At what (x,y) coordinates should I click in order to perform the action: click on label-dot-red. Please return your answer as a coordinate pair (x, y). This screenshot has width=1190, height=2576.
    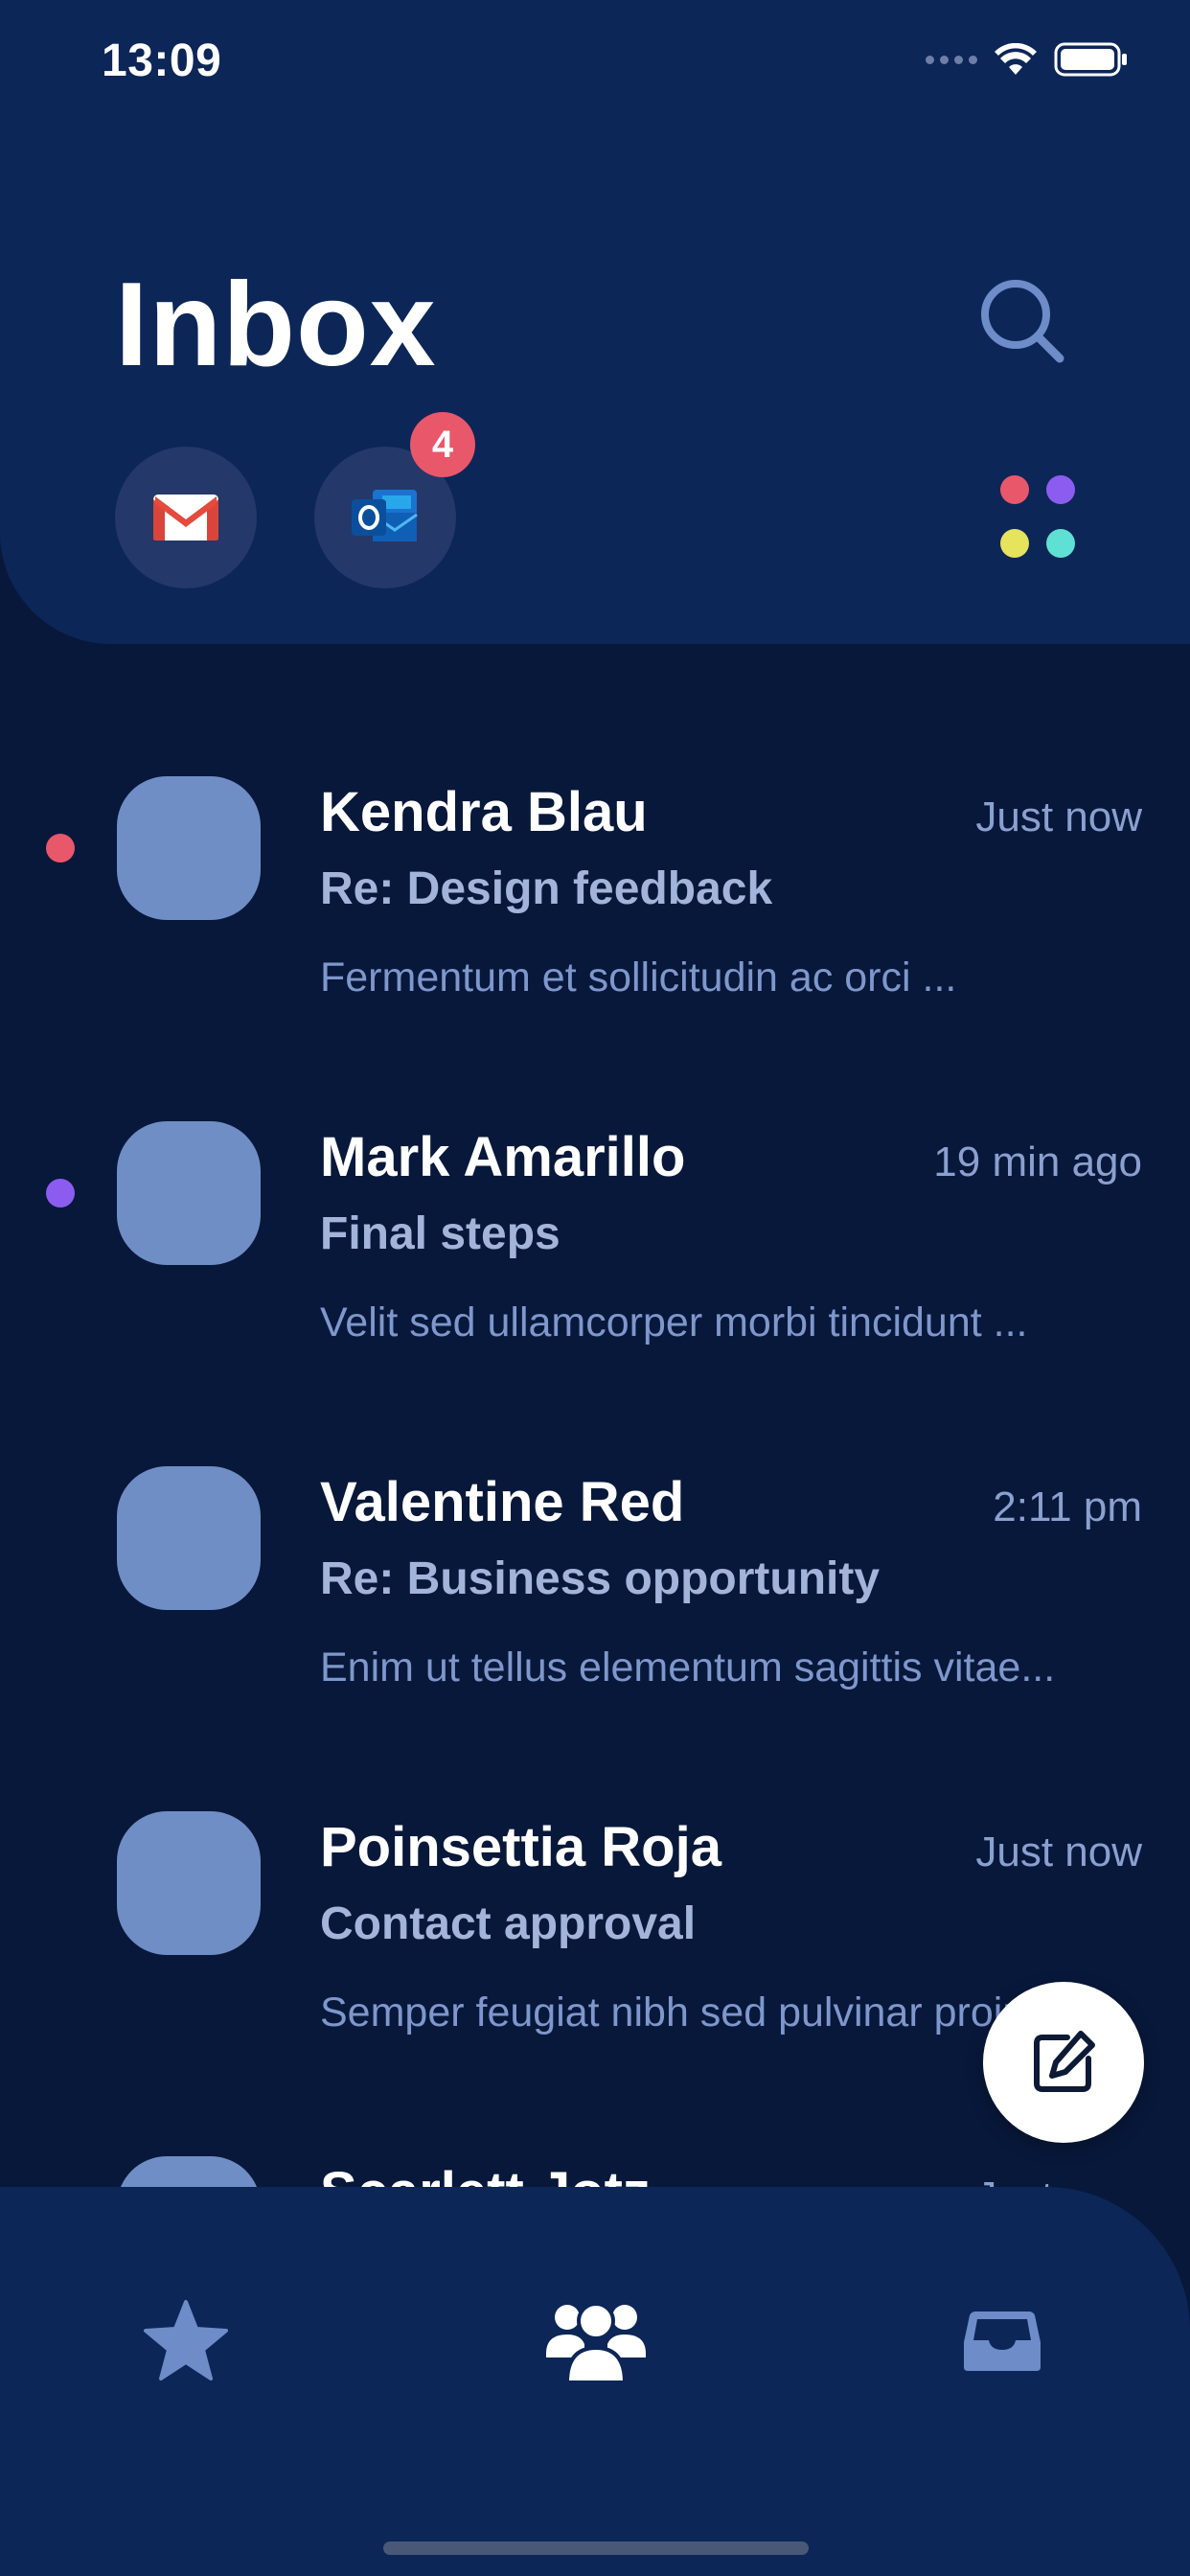
    Looking at the image, I should click on (1015, 490).